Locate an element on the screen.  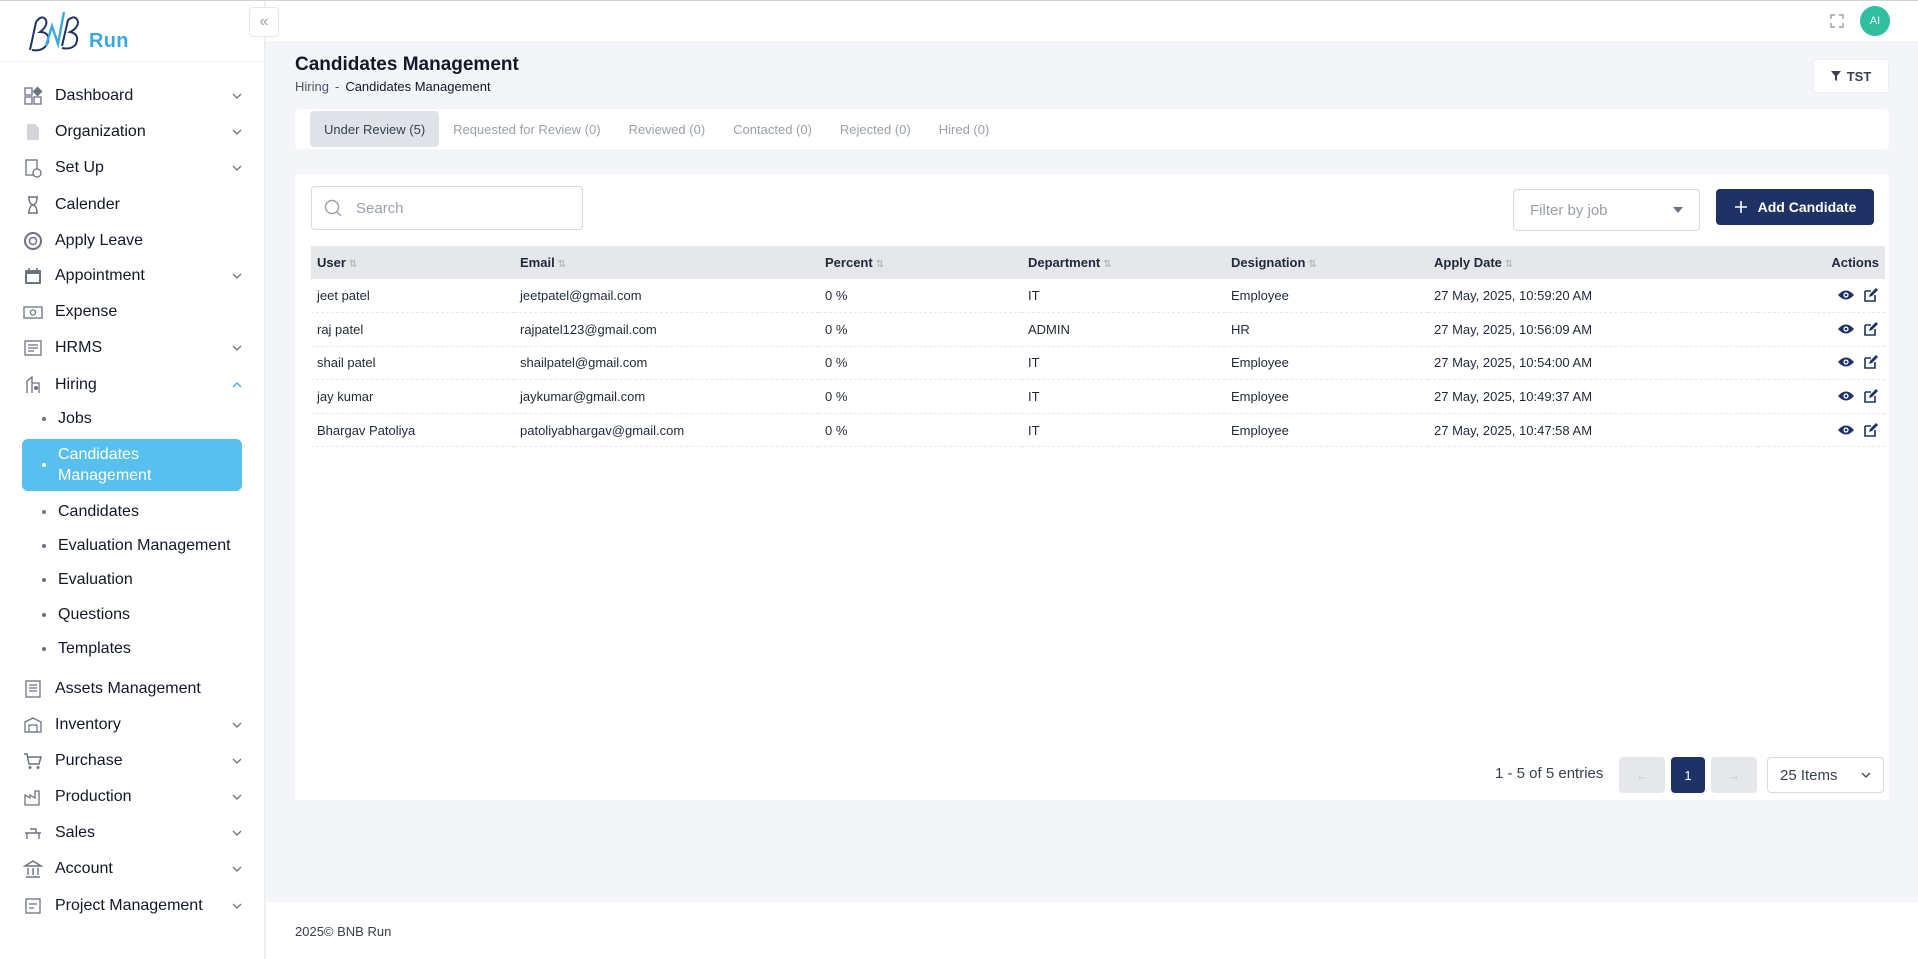
filter-by-job-select: Filter by job is located at coordinates (1606, 210).